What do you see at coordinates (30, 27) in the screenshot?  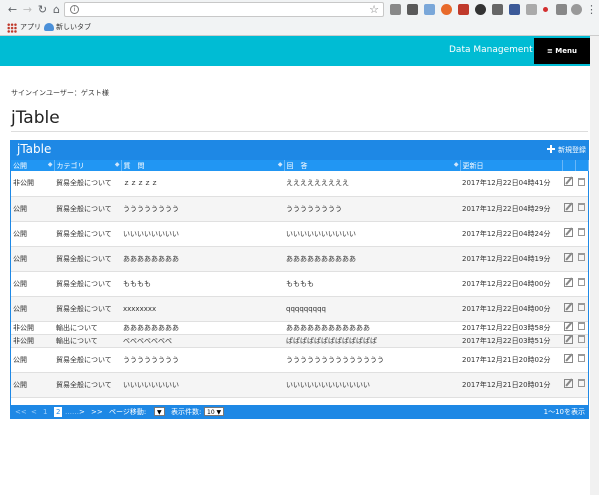 I see `bookmark-apps: アプリ` at bounding box center [30, 27].